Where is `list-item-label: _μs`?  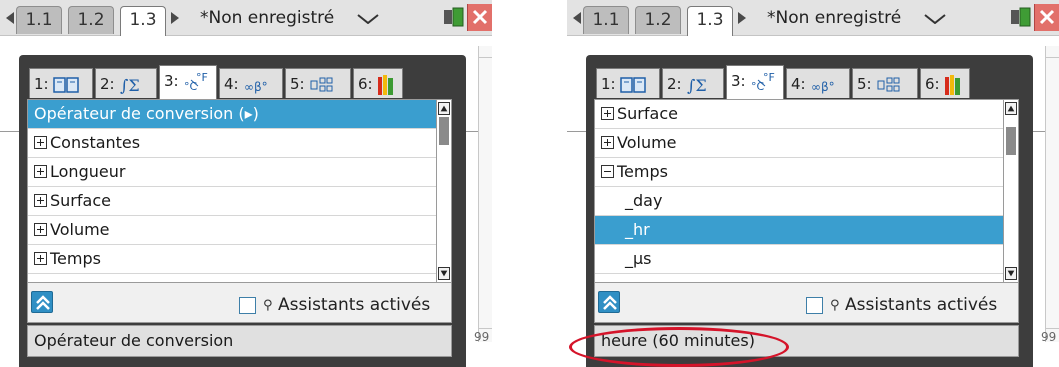
list-item-label: _μs is located at coordinates (638, 258).